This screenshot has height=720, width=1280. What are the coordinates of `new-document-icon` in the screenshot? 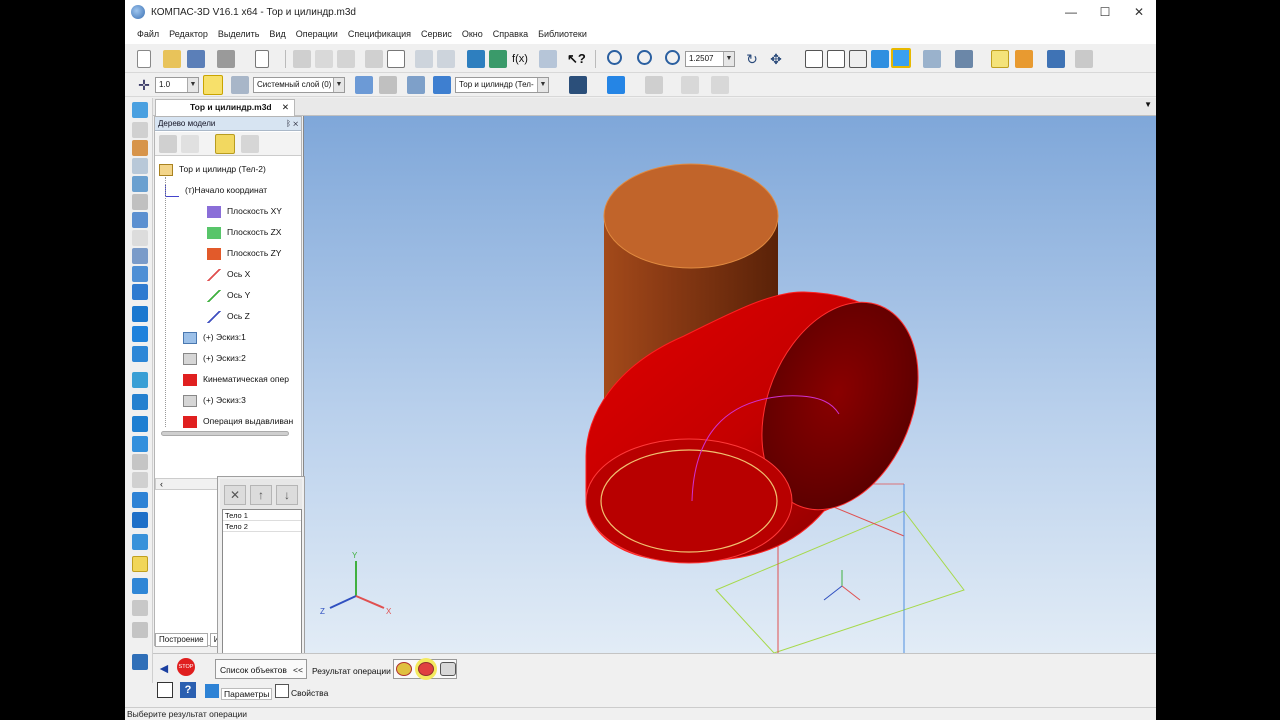 It's located at (144, 59).